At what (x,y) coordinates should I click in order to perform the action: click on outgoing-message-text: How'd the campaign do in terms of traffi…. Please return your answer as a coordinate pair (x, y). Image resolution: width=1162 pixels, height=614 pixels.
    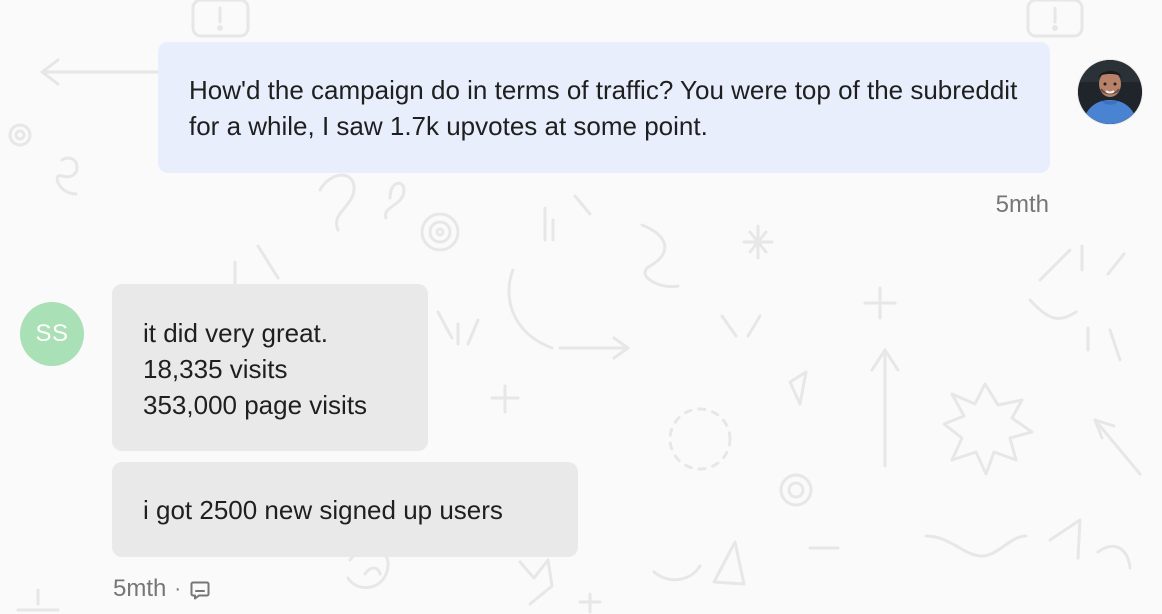
    Looking at the image, I should click on (603, 108).